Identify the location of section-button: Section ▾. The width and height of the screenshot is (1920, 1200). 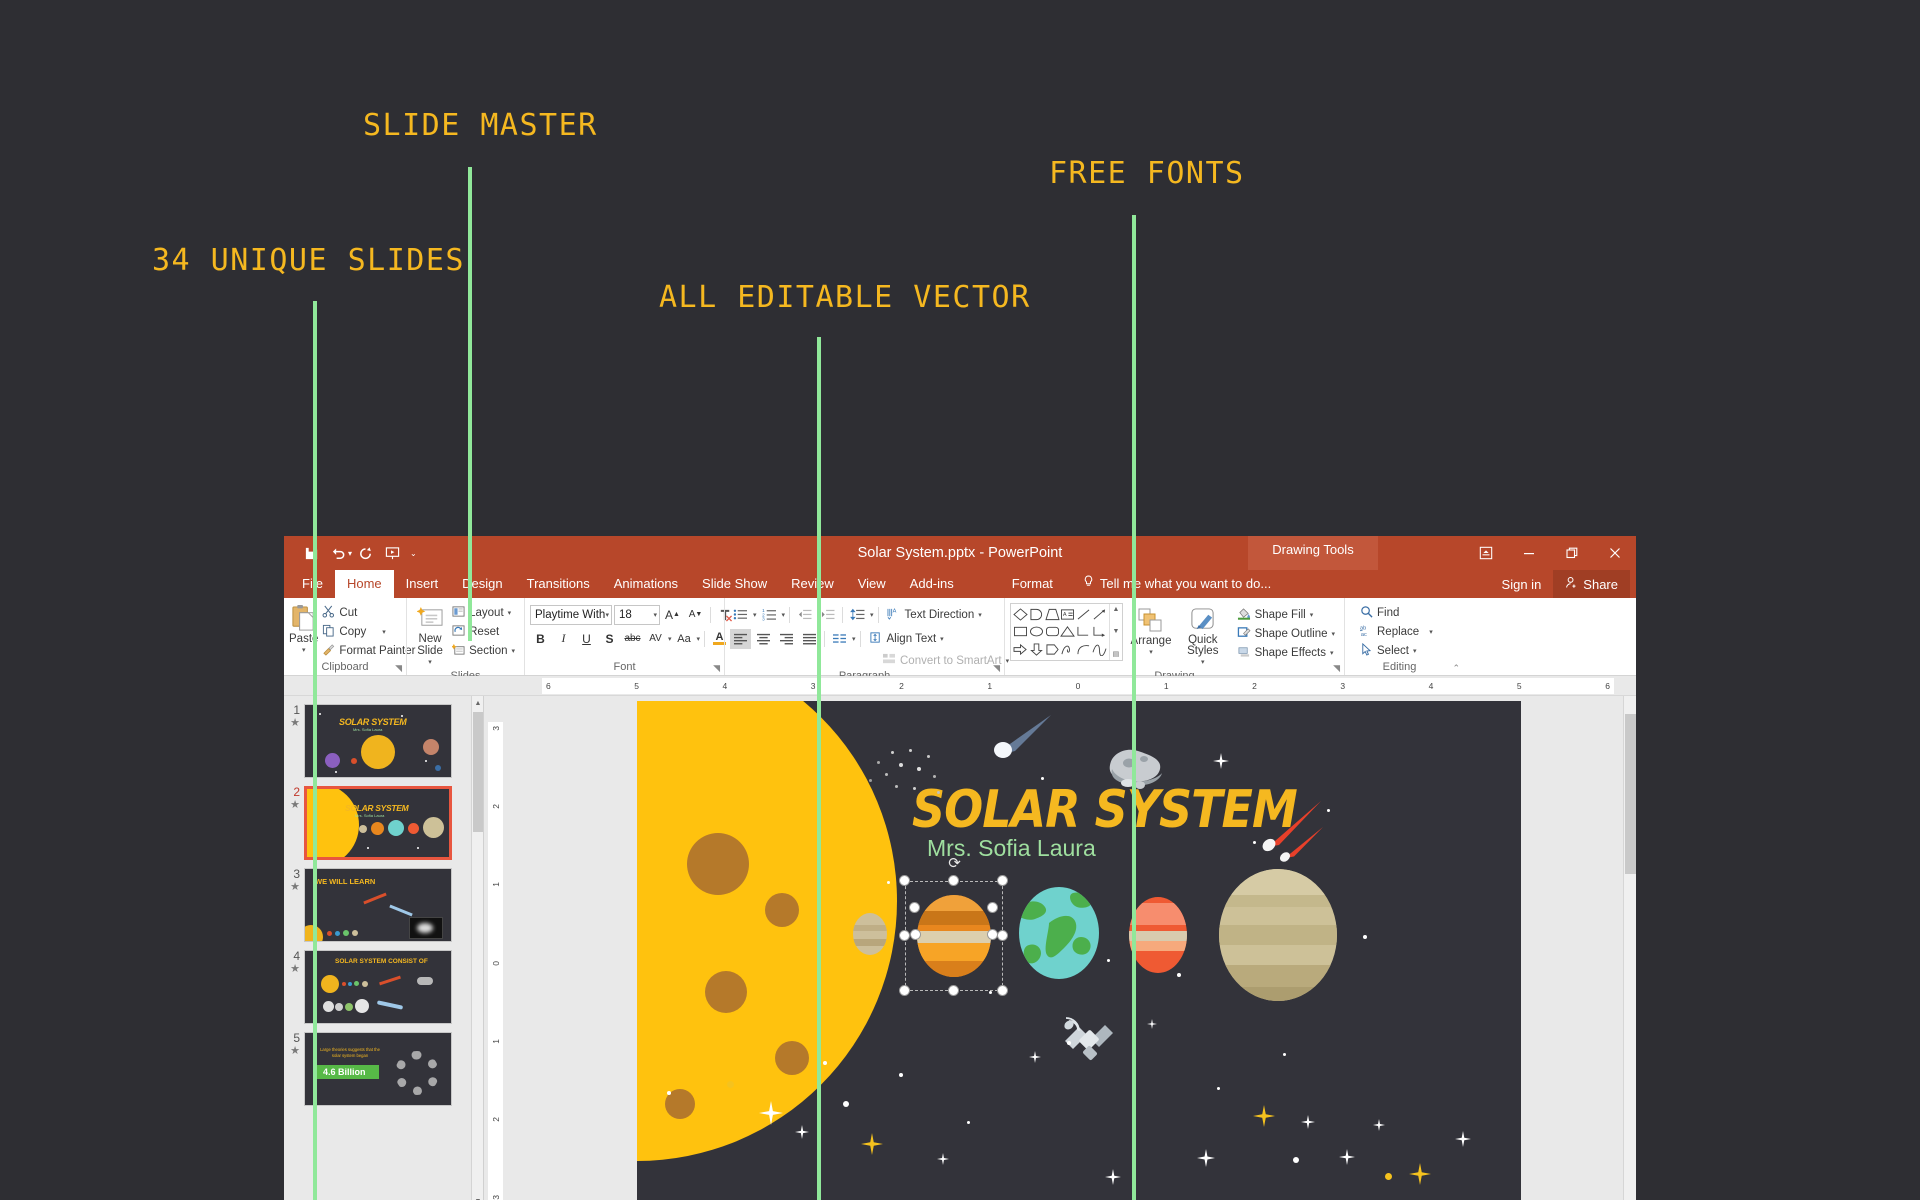
(483, 650).